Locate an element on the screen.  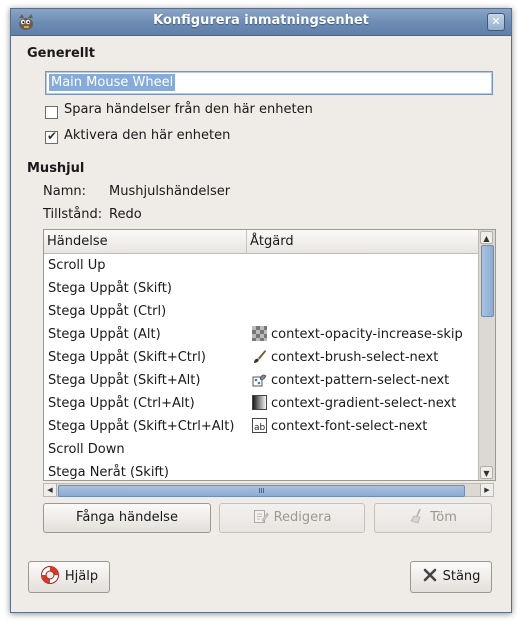
scroll-up-arrow-icon: ▲ is located at coordinates (486, 237).